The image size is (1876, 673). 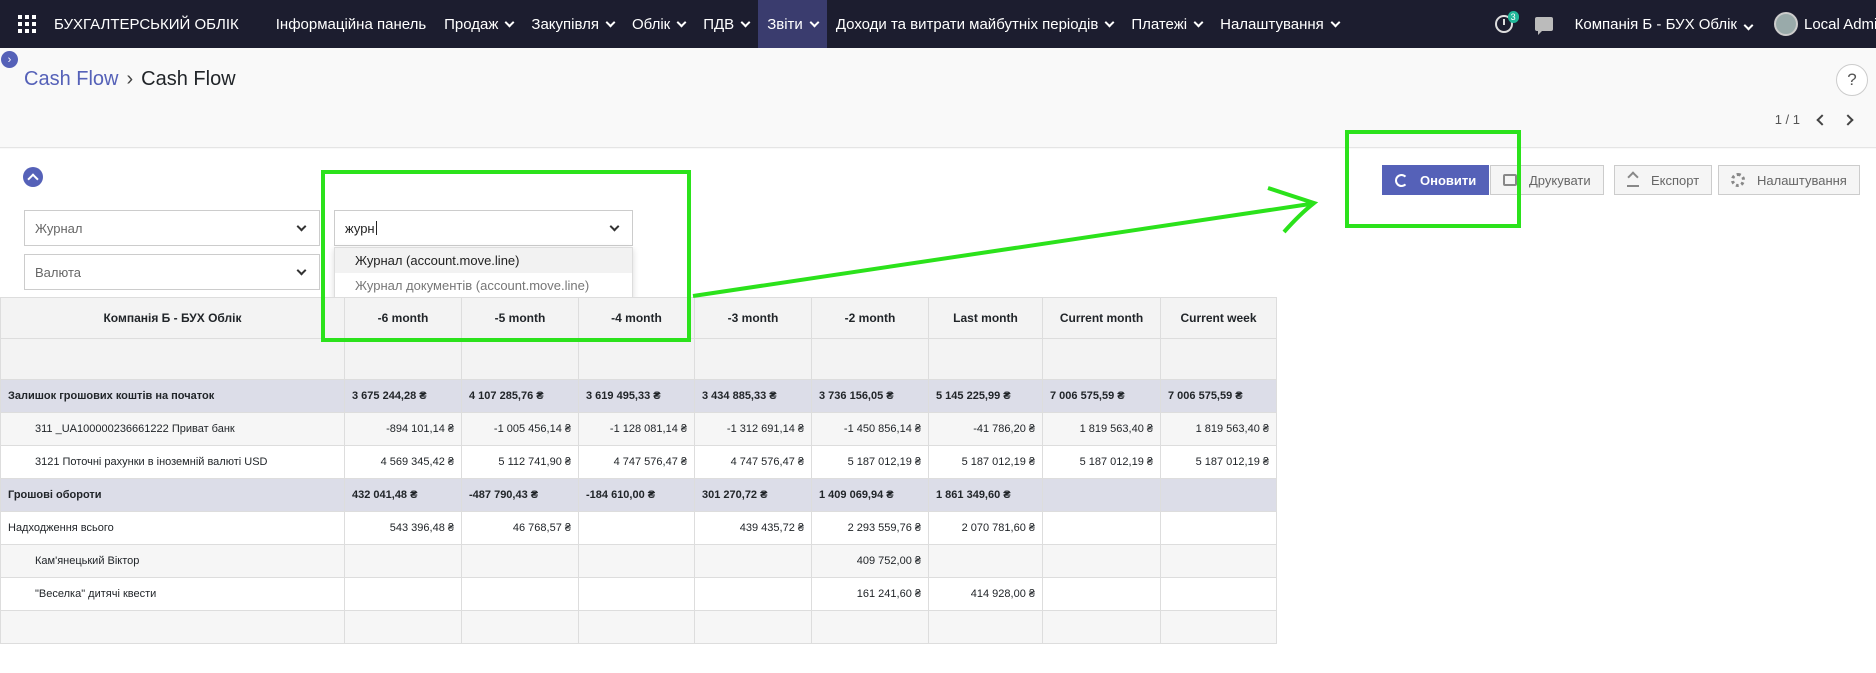 What do you see at coordinates (753, 528) in the screenshot?
I see `table-cell: 439 435,72 ₴` at bounding box center [753, 528].